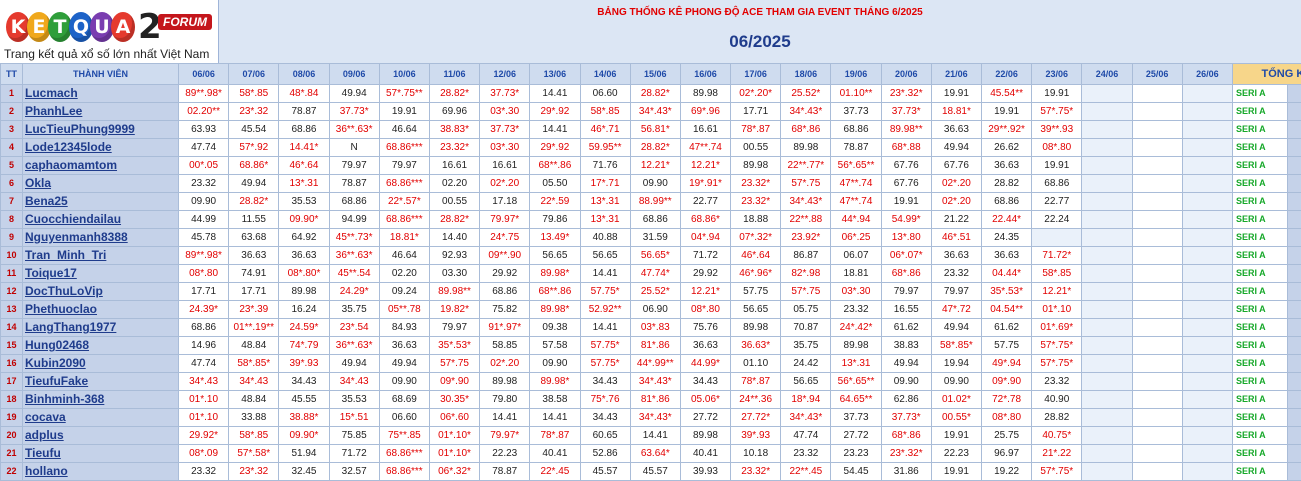  What do you see at coordinates (605, 129) in the screenshot?
I see `score-cell: 46*.71` at bounding box center [605, 129].